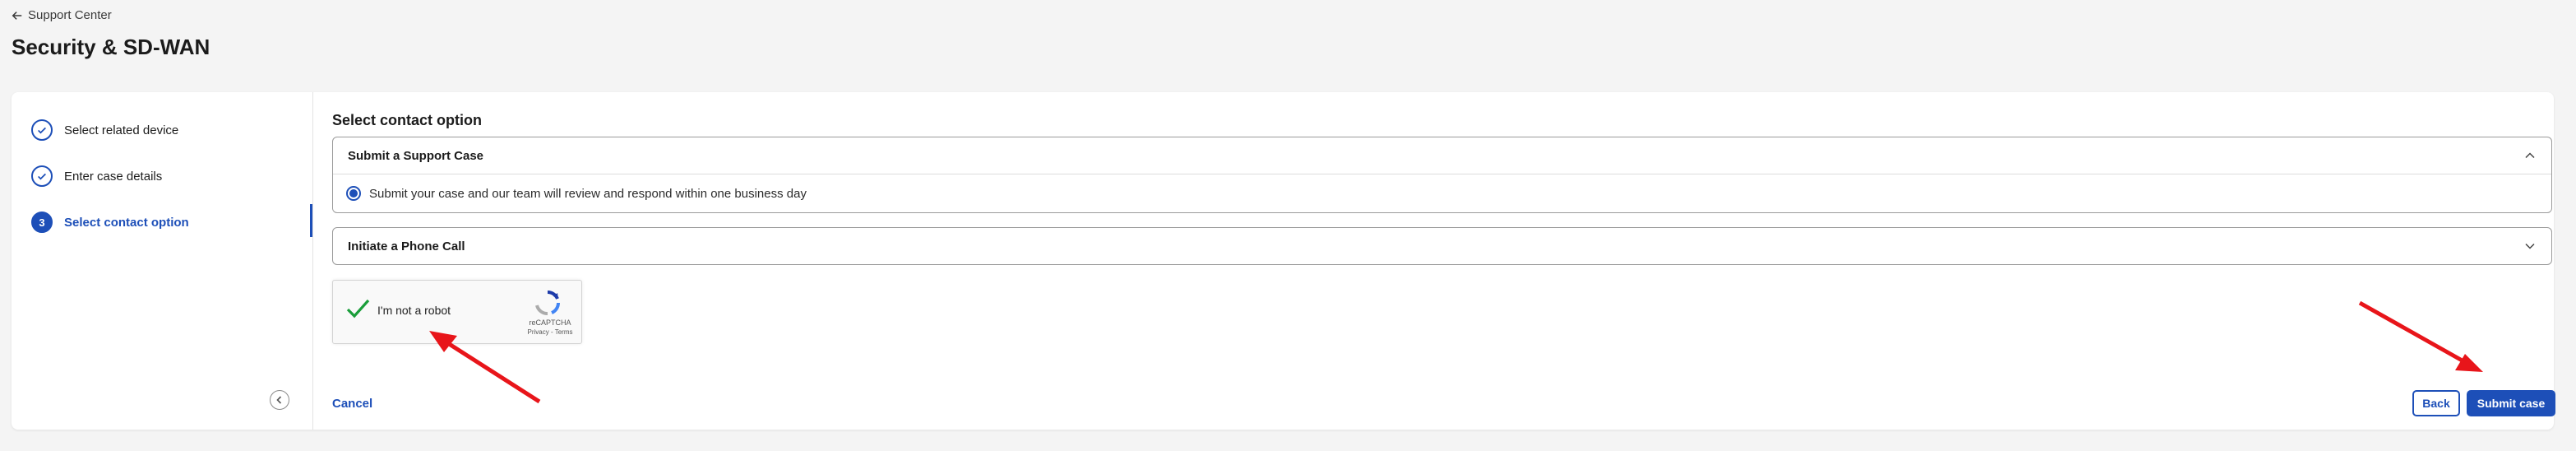 The width and height of the screenshot is (2576, 451). I want to click on option-title: Initiate a Phone Call, so click(406, 246).